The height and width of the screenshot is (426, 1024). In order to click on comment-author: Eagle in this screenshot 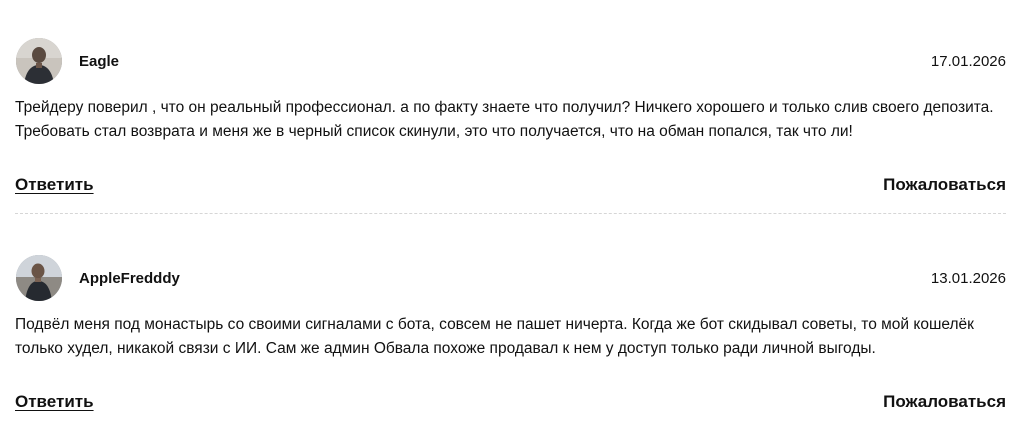, I will do `click(99, 61)`.